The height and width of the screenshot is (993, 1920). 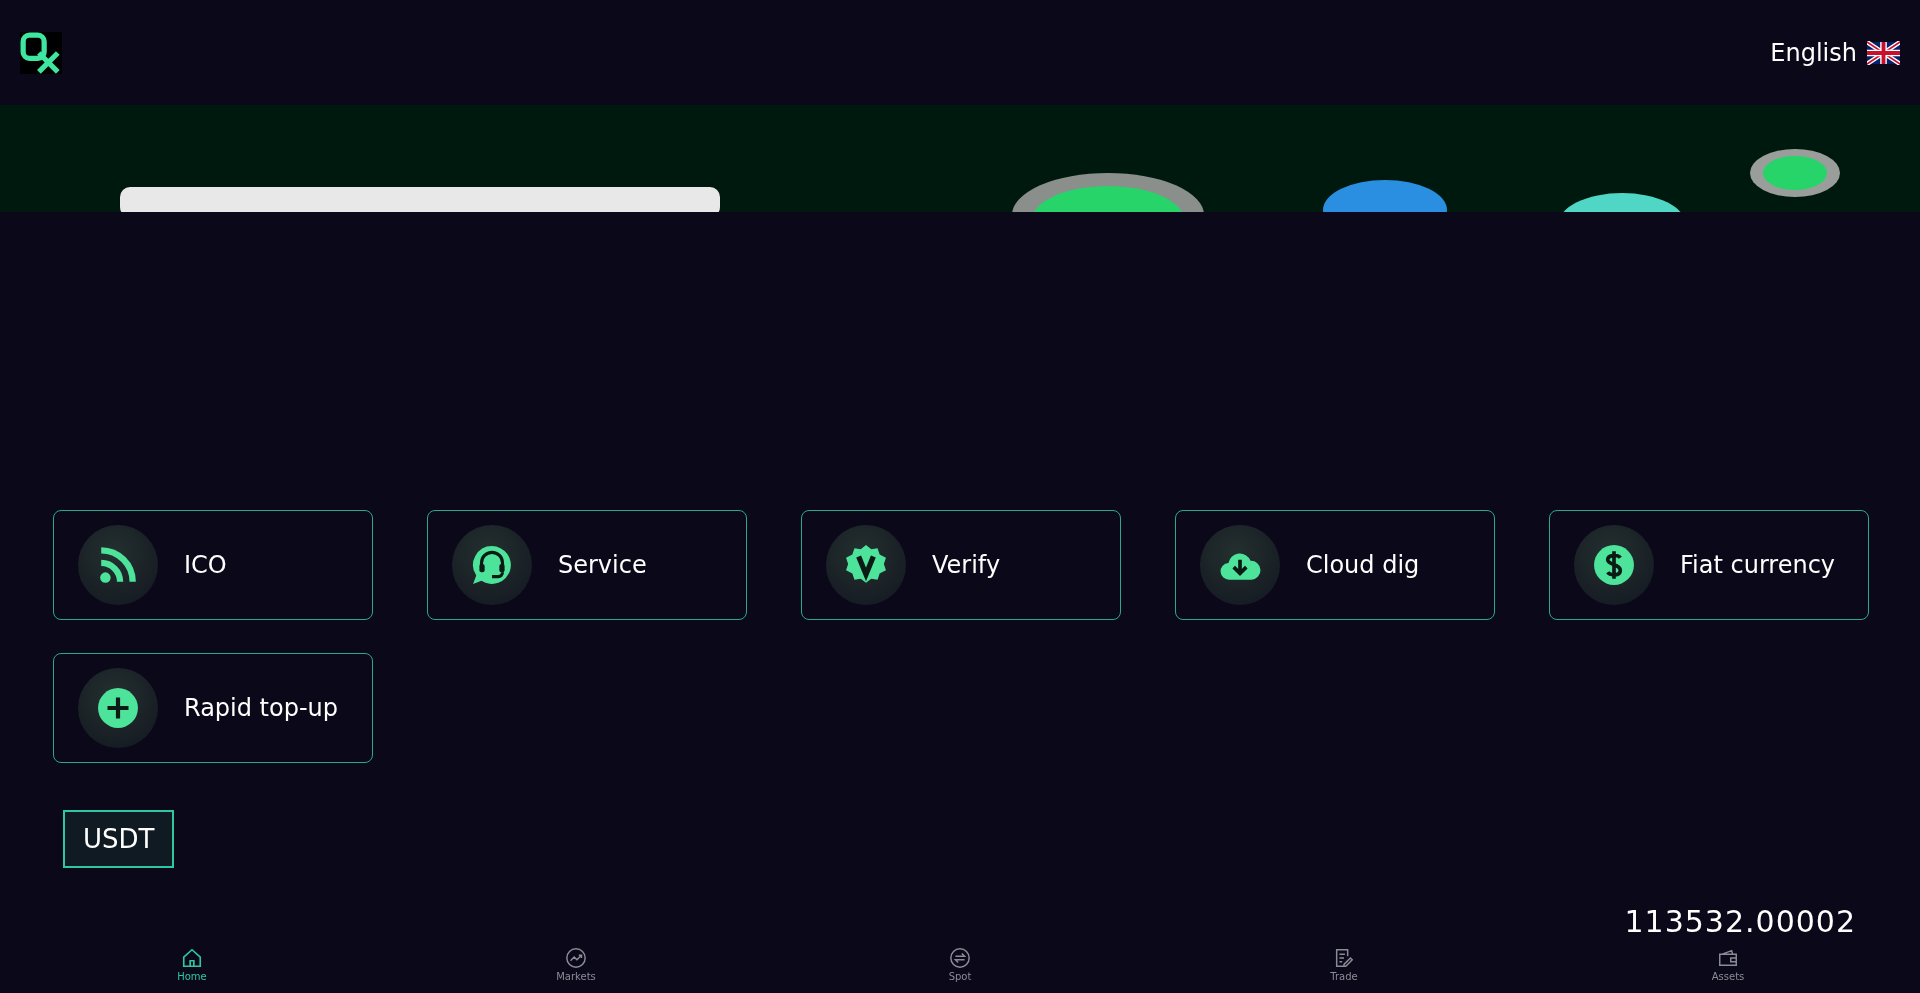 I want to click on shortcut-card: Rapid top-up, so click(x=213, y=708).